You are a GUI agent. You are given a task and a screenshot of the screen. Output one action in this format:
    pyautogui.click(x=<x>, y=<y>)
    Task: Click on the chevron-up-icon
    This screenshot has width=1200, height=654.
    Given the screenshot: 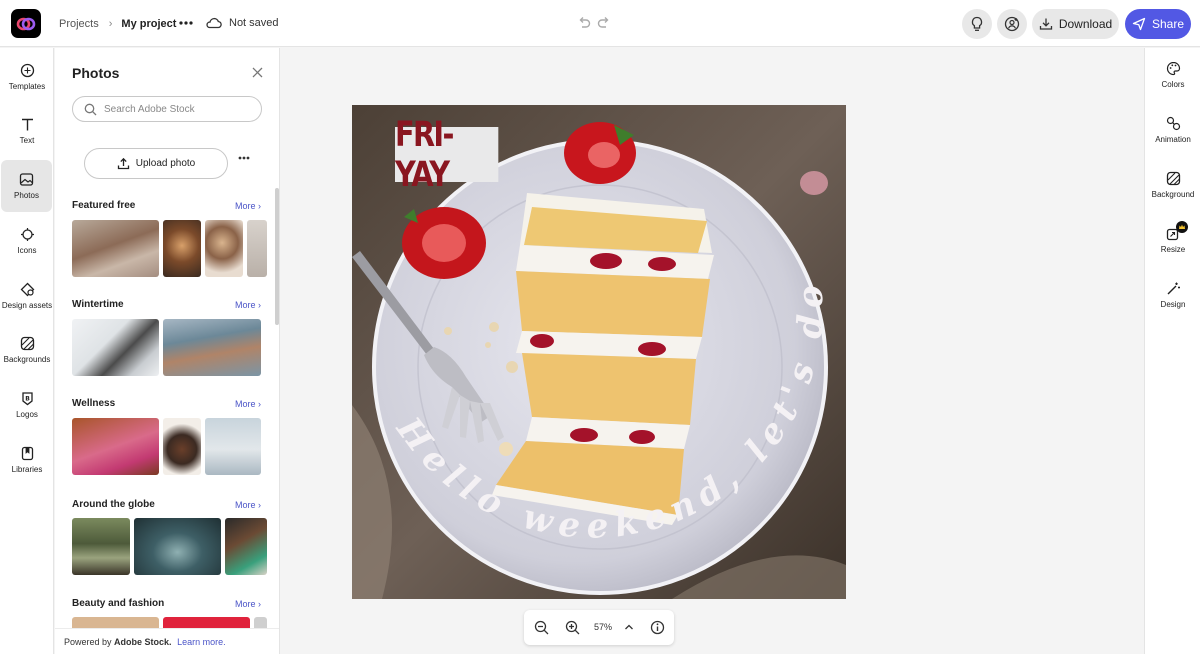 What is the action you would take?
    pyautogui.click(x=629, y=627)
    